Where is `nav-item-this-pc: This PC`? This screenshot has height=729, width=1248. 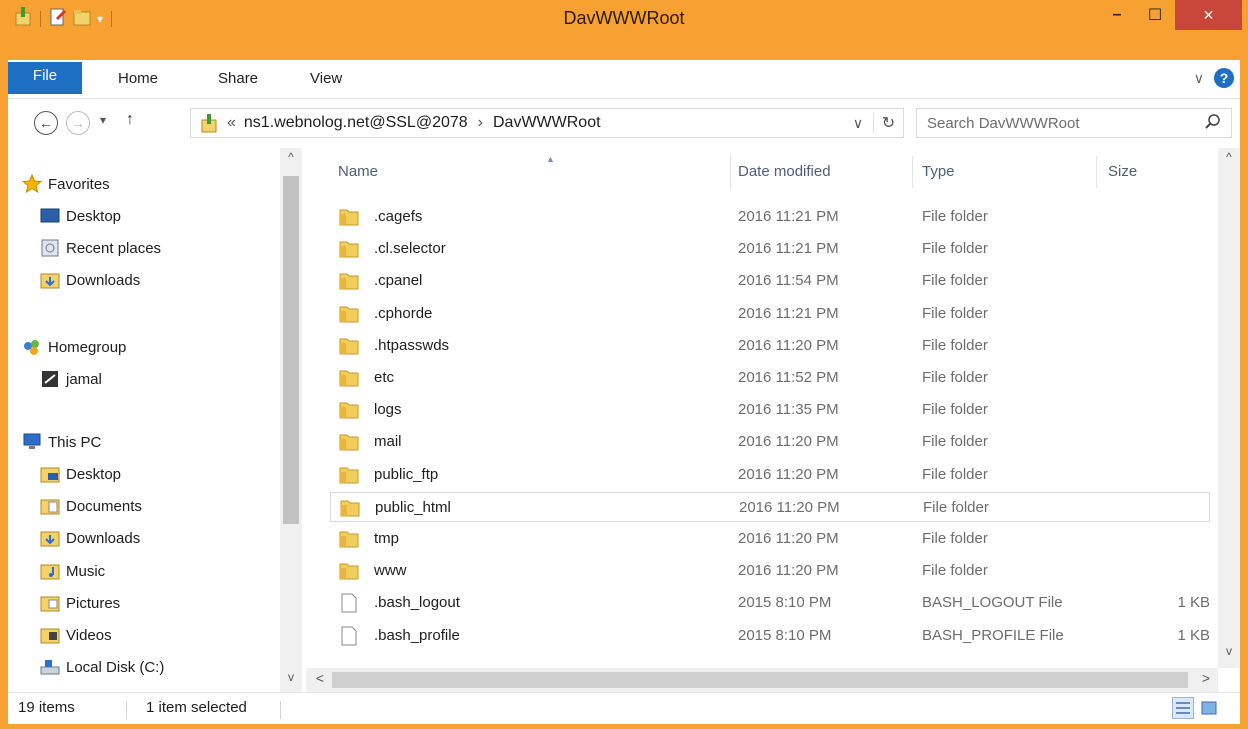 nav-item-this-pc: This PC is located at coordinates (61, 442).